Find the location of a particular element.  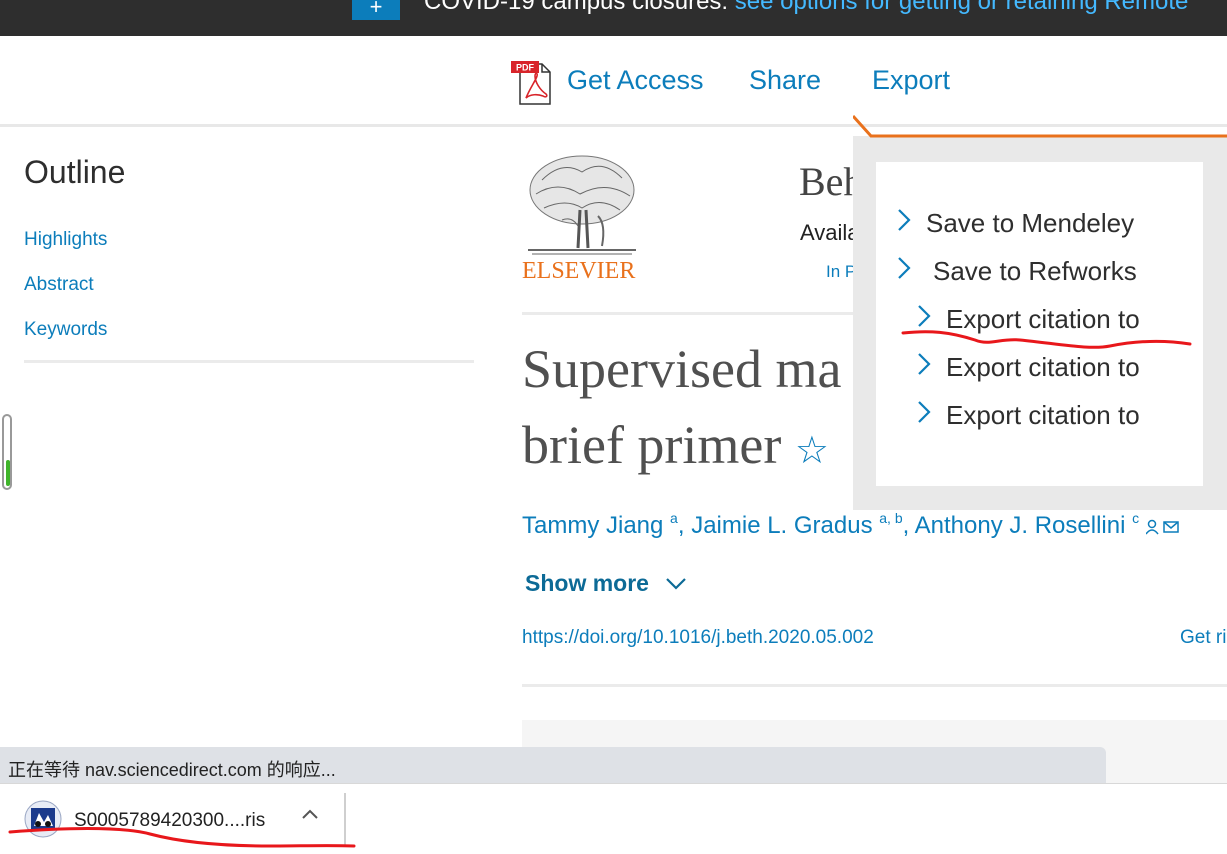

pdf-icon: PDF is located at coordinates (533, 83).